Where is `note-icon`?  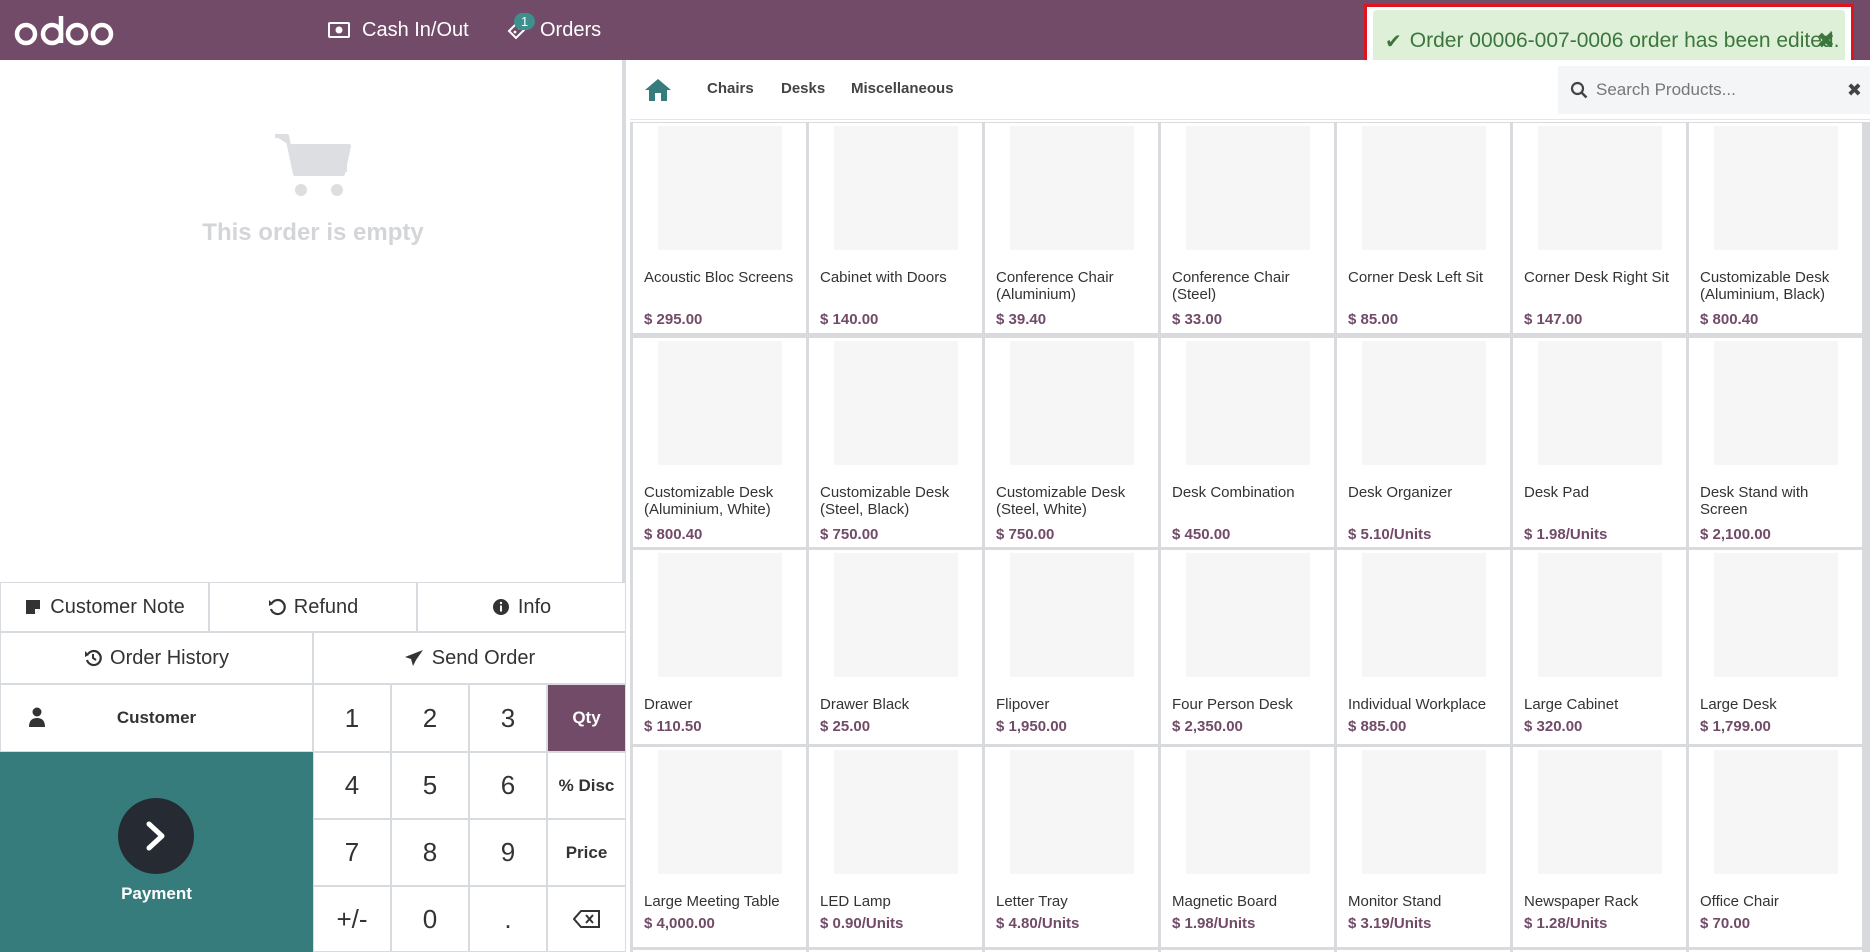
note-icon is located at coordinates (33, 607).